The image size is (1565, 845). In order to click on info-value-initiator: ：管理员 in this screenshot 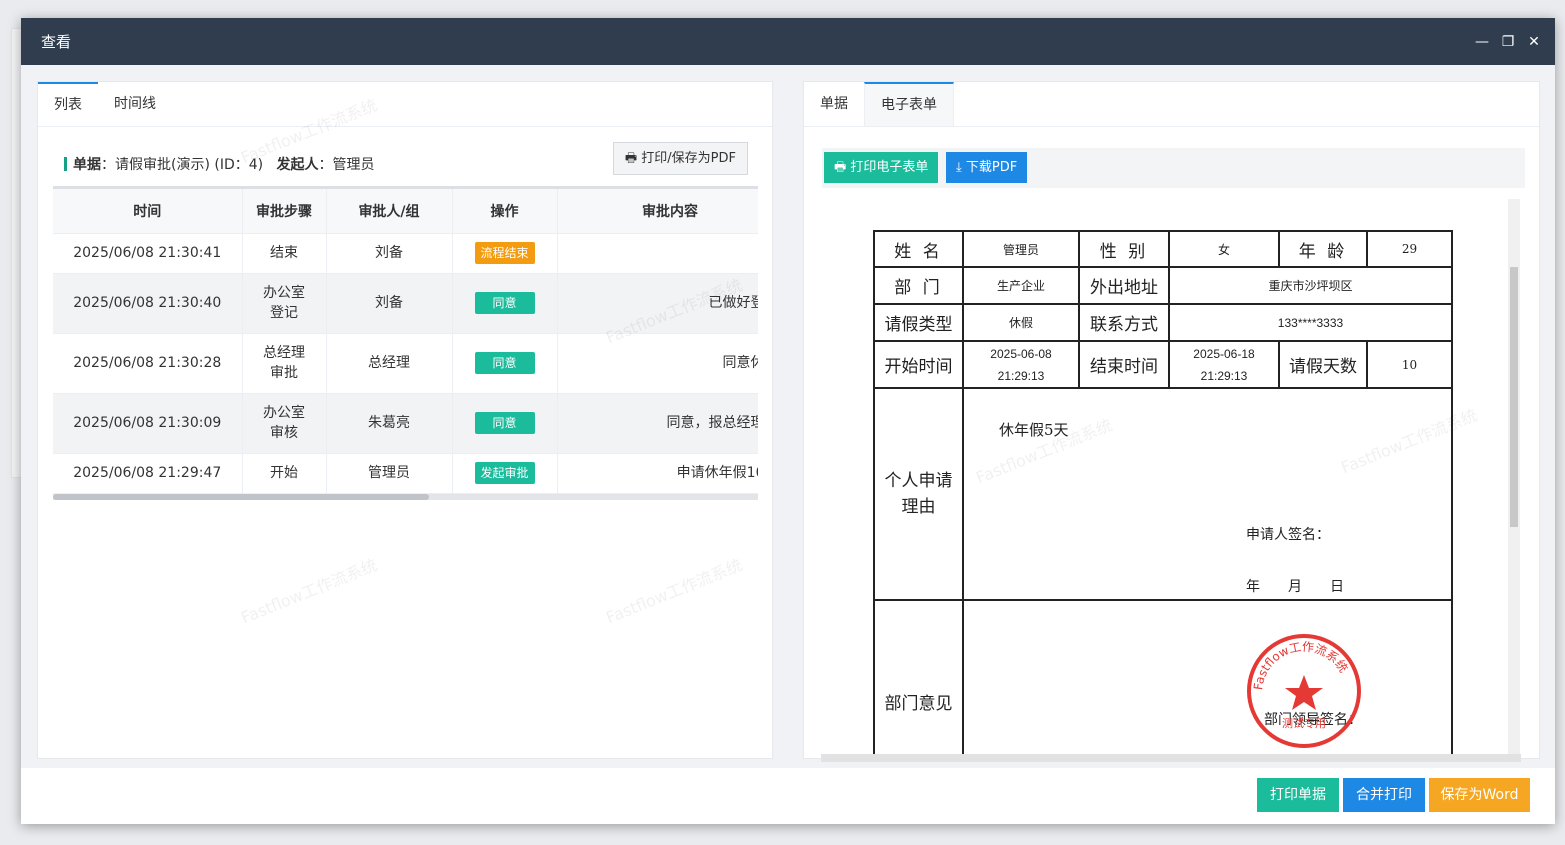, I will do `click(346, 165)`.